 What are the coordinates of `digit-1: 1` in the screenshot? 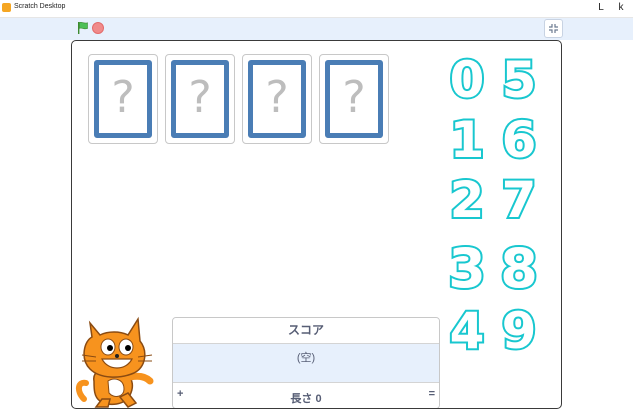 It's located at (467, 140).